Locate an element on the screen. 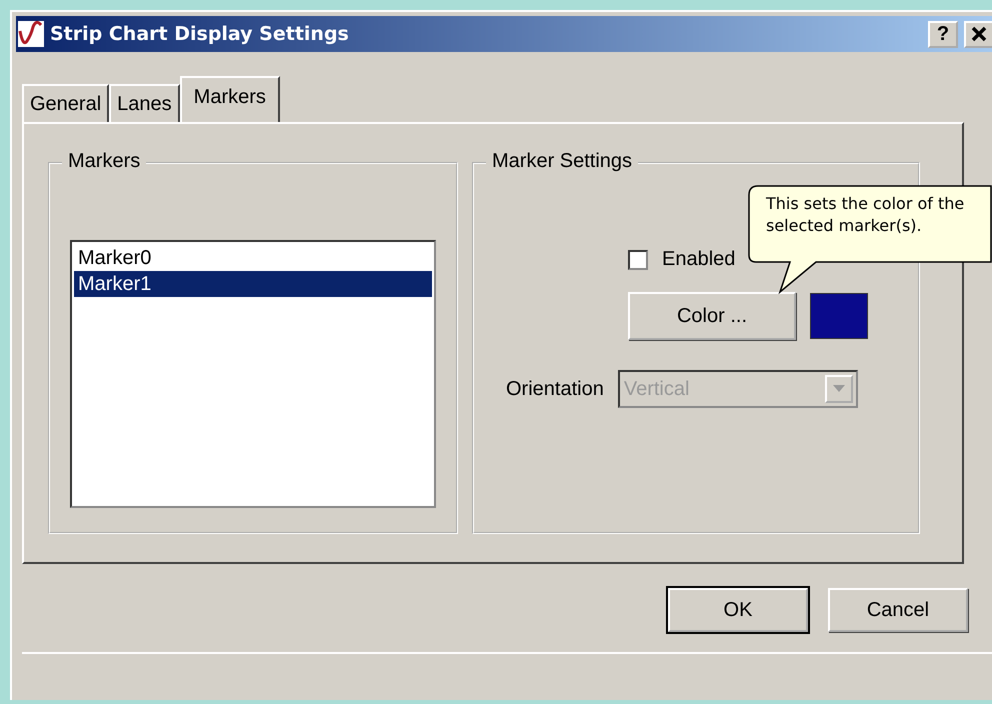 This screenshot has width=992, height=704. checkbox-label: Enabled is located at coordinates (699, 259).